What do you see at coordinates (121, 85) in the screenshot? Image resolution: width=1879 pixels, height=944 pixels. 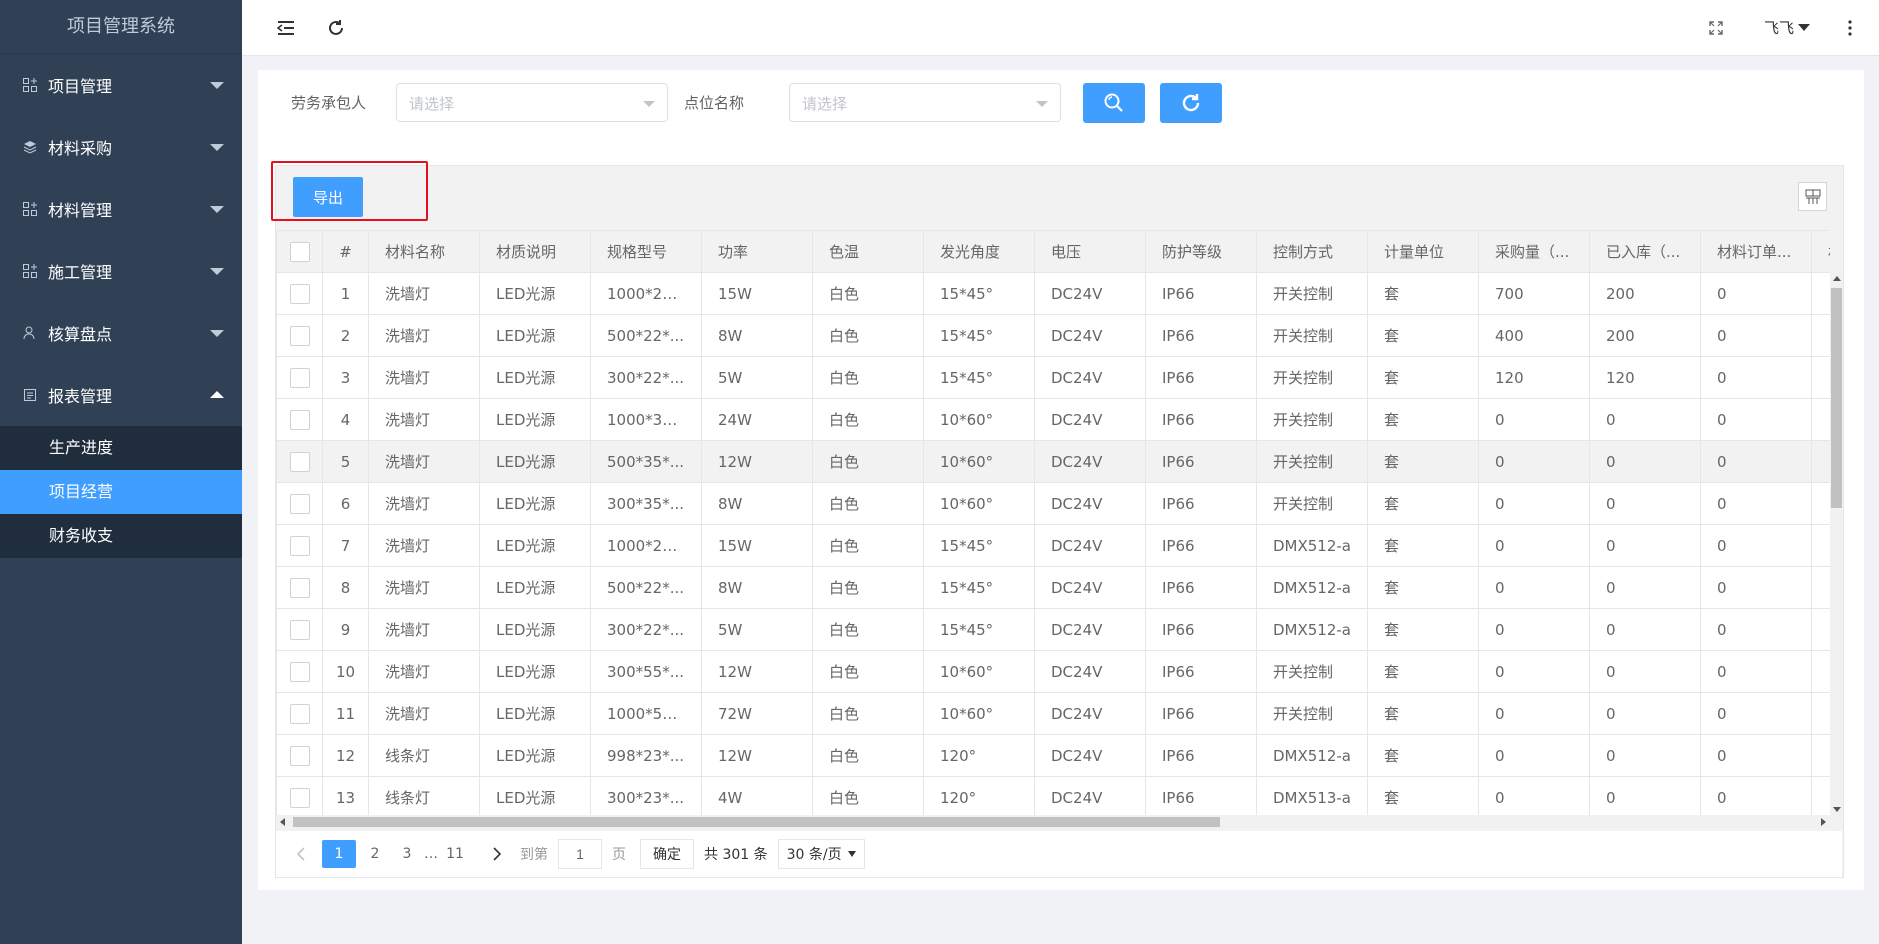 I see `sidebar-item-project: 项目管理` at bounding box center [121, 85].